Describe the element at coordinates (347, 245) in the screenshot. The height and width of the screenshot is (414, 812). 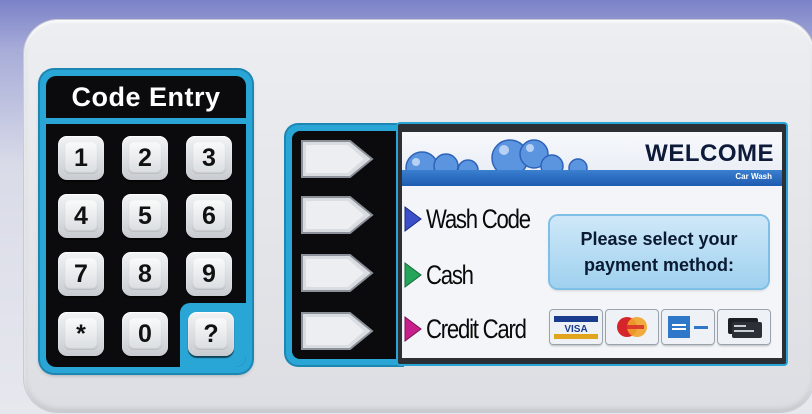
I see `selection-button-column-face` at that location.